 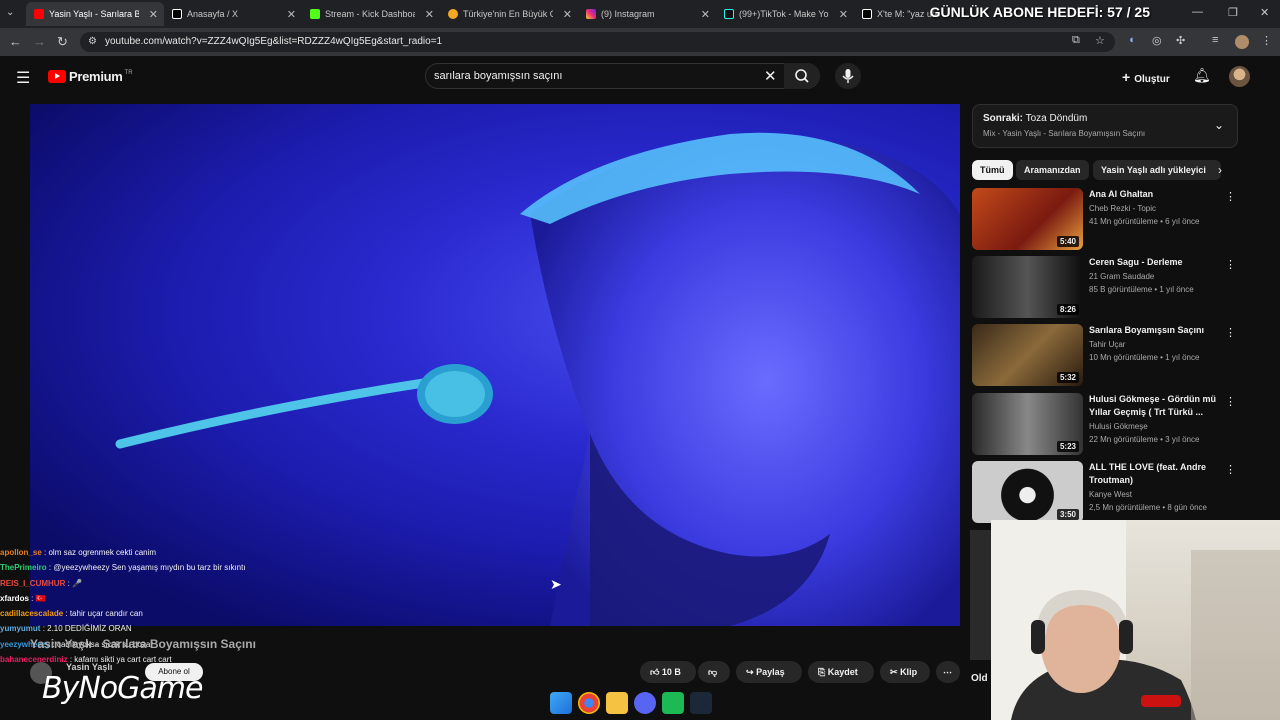 I want to click on browser-menu-icon: ⋮, so click(x=1266, y=40).